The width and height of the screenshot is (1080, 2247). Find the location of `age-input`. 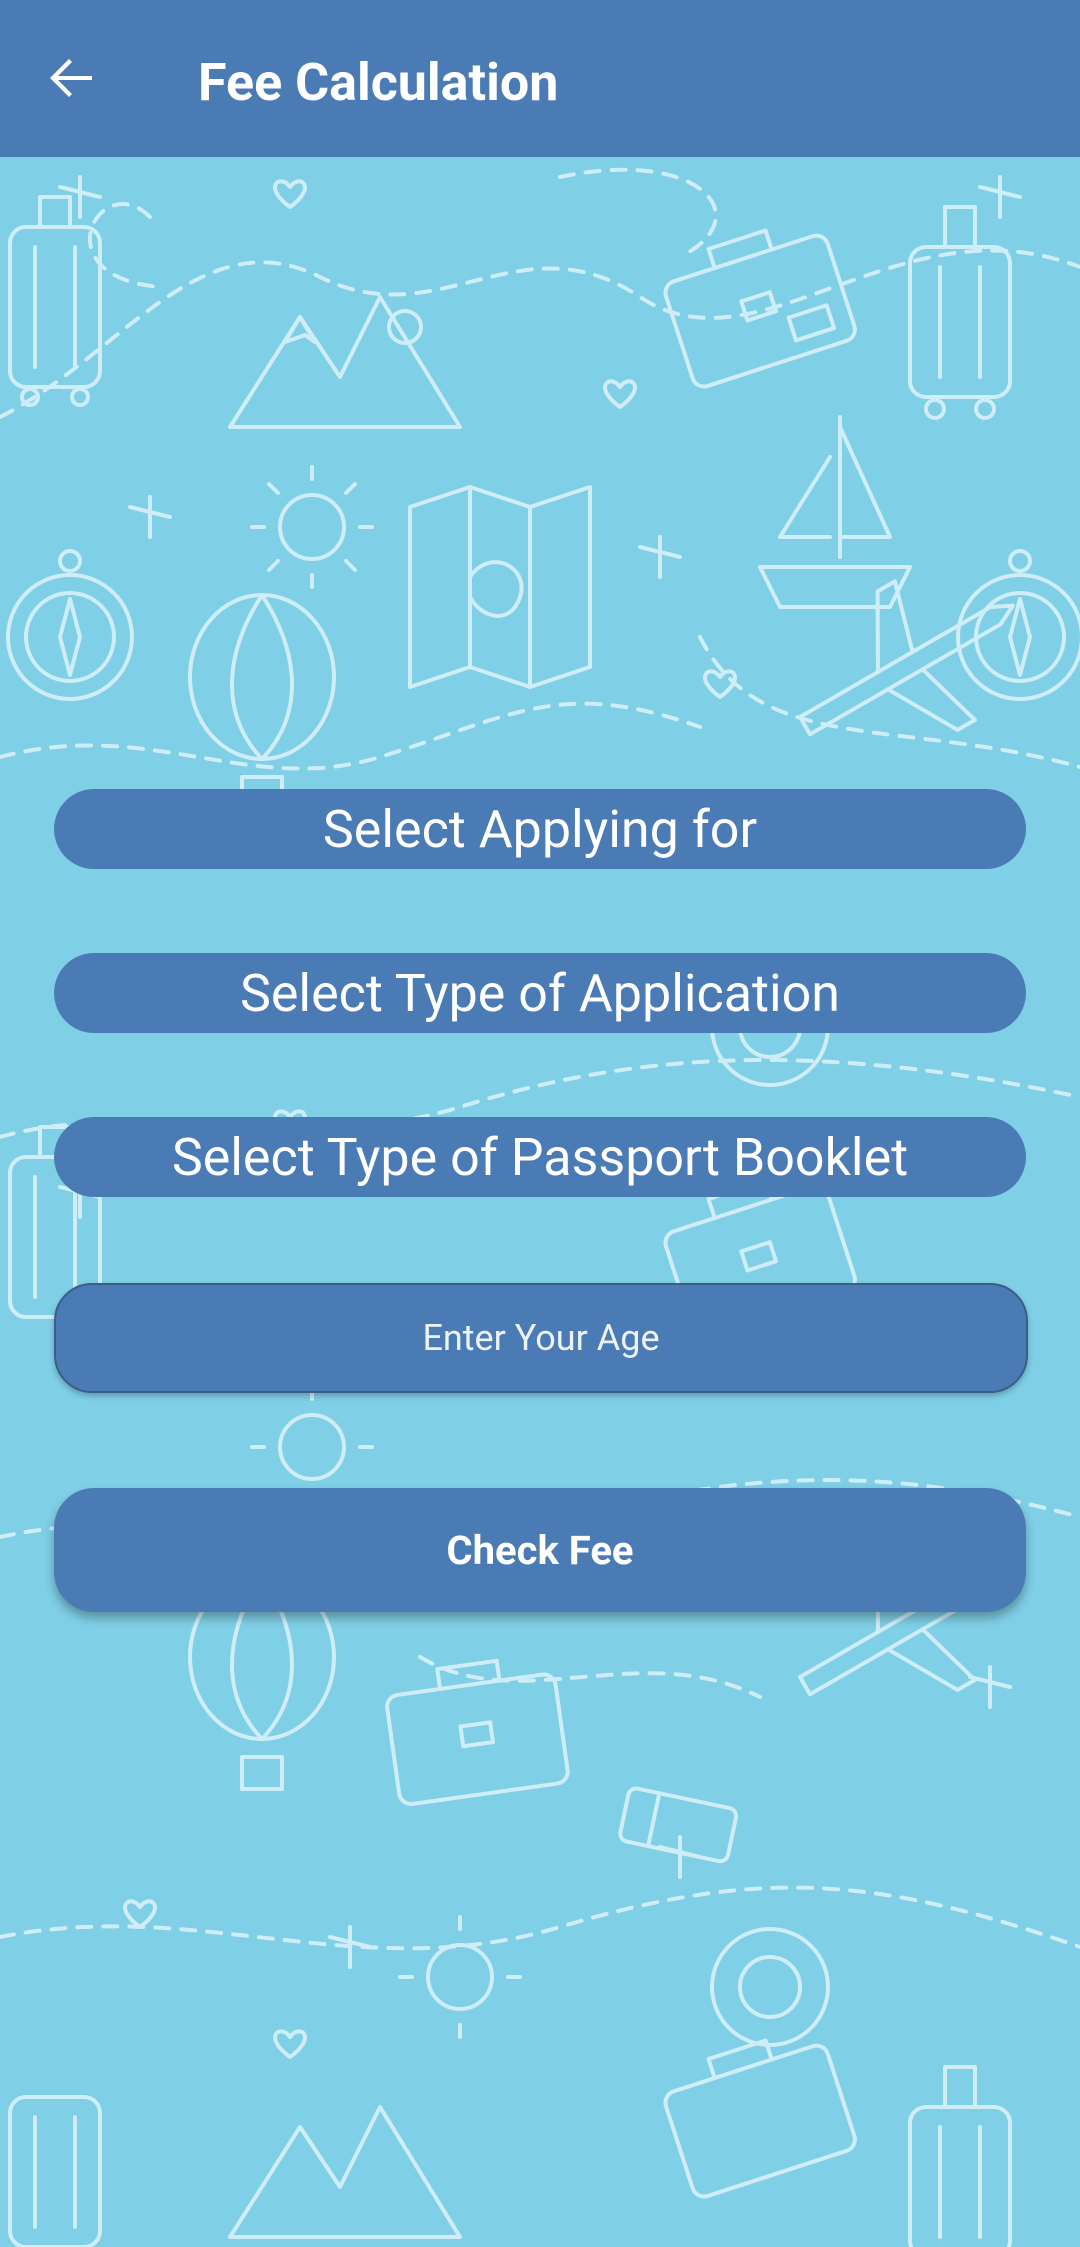

age-input is located at coordinates (541, 1338).